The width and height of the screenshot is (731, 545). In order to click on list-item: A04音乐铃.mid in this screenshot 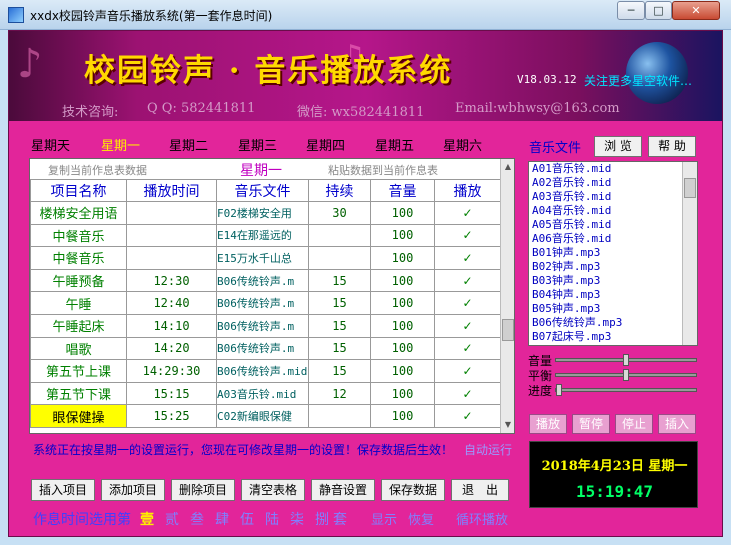, I will do `click(613, 211)`.